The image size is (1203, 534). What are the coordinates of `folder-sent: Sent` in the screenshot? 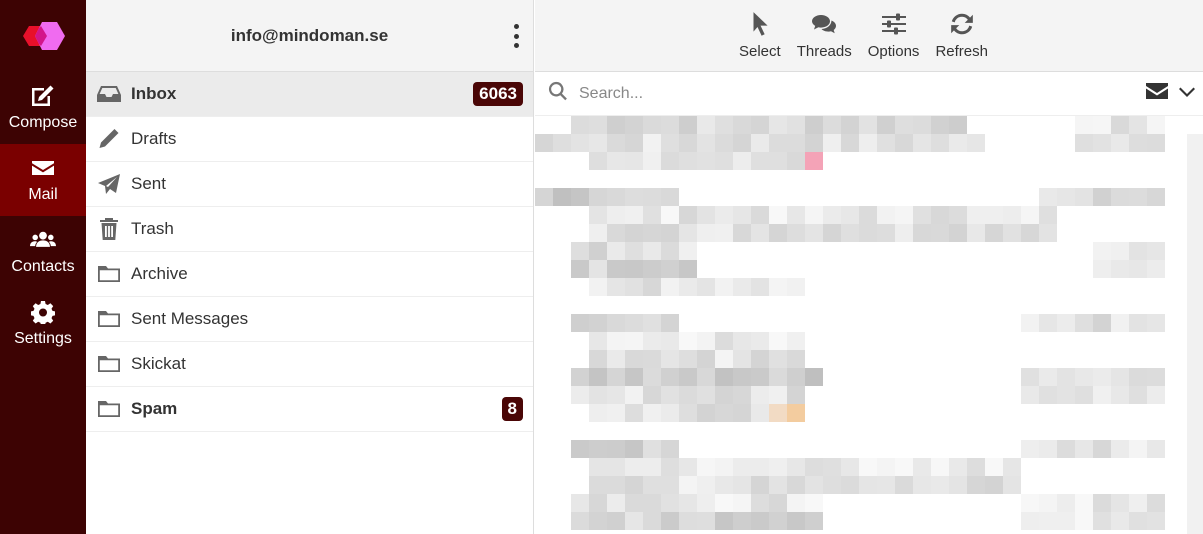 It's located at (309, 184).